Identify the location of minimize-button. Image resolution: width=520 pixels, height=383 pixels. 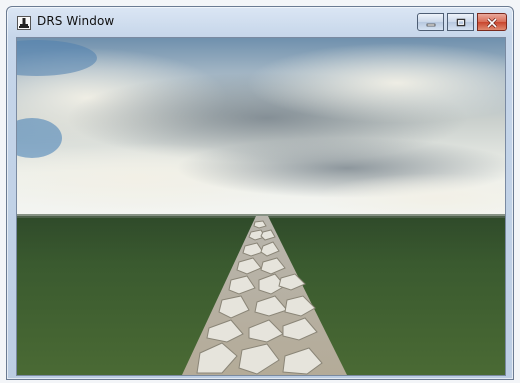
(430, 22).